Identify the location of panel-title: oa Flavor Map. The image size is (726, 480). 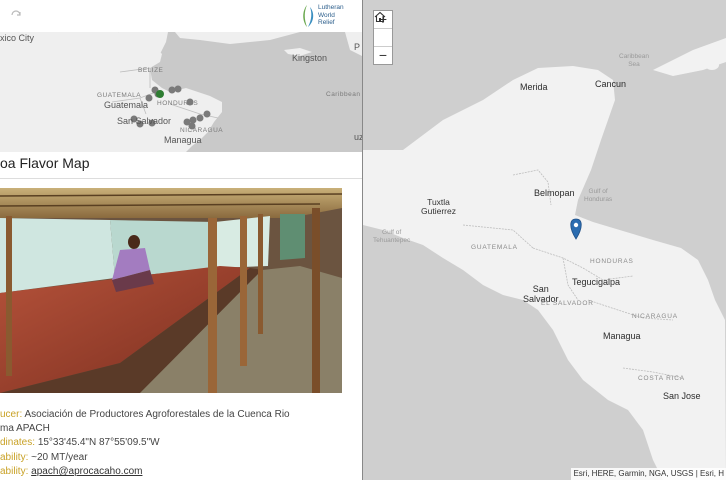
(45, 163).